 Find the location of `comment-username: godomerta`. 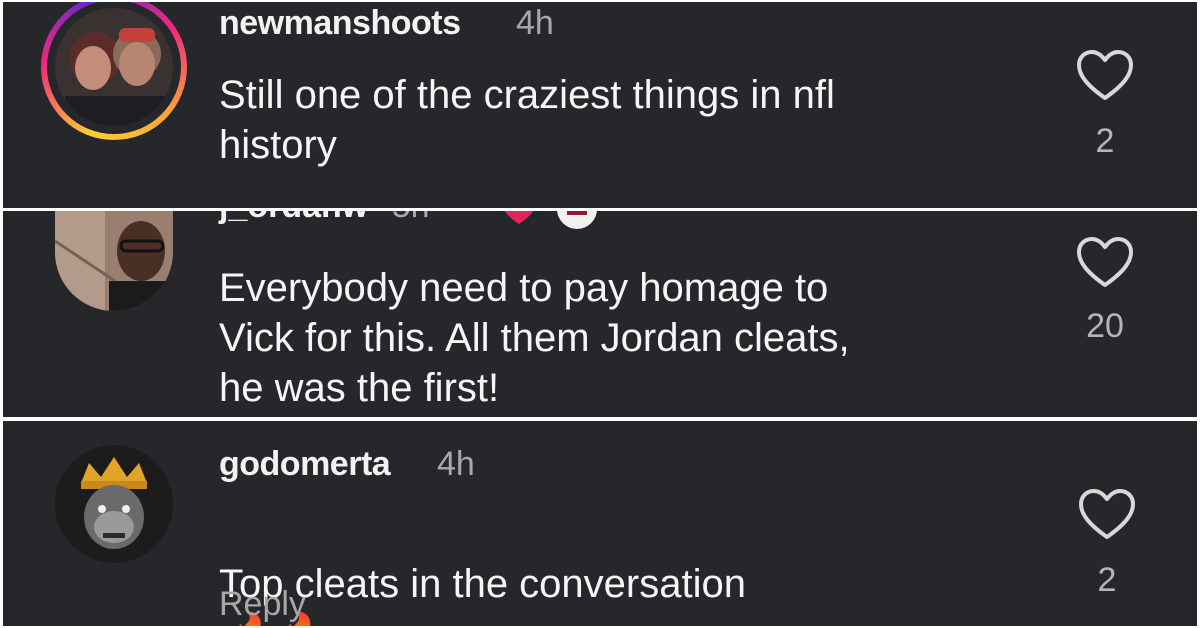

comment-username: godomerta is located at coordinates (305, 464).